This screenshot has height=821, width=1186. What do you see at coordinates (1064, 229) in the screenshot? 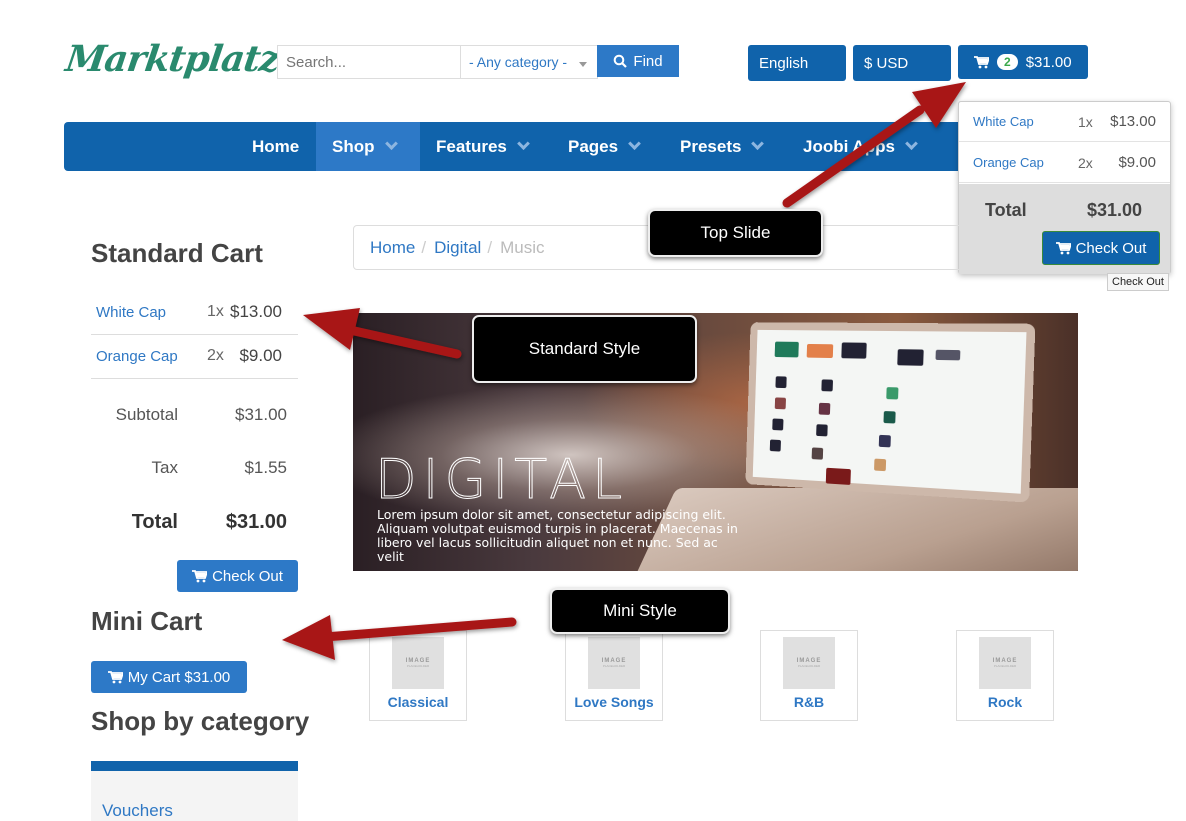
I see `cart-dropdown-footer: Total $31.00 Check Out` at bounding box center [1064, 229].